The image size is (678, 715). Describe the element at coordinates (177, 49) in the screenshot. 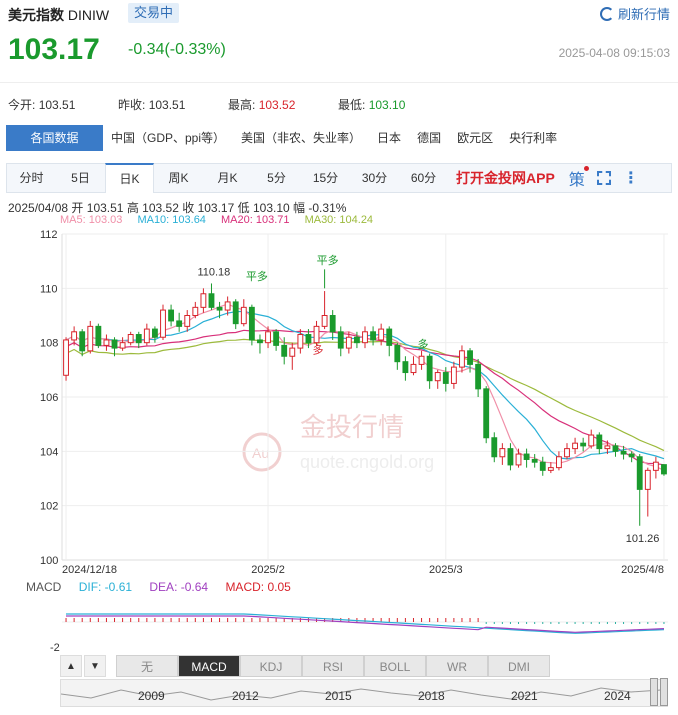

I see `price-change: -0.34(-0.33%)` at that location.